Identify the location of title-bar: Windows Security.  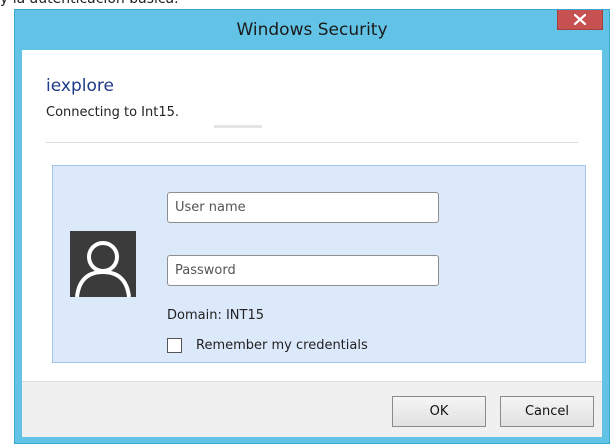
(312, 30).